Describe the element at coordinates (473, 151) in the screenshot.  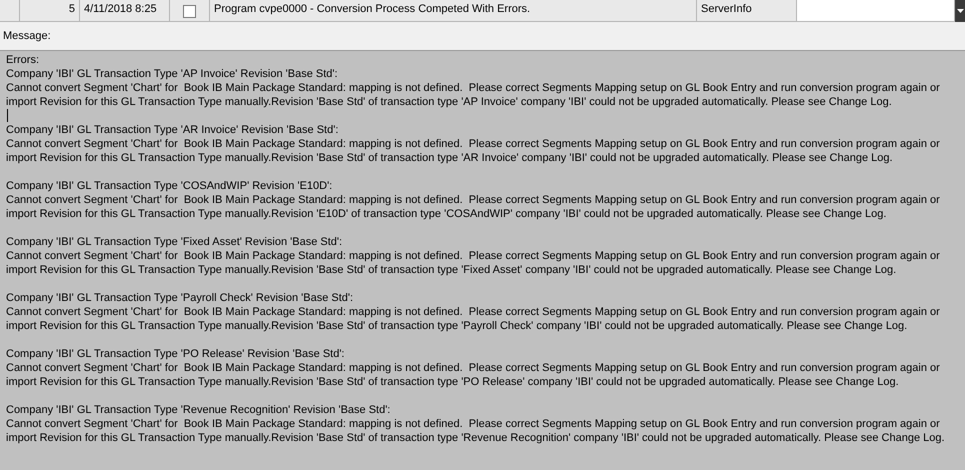
I see `error-message: Cannot convert Segment 'Chart' for Book IB Main Package Standard: mapping is not defined. Please correct Segments Mapping setup on GL Book Entry and run conversion program again or import Revision for this GL Transaction Type manually.Revision 'Base Std' of transaction type 'AR Invoice' company 'IBI' could not be upgraded automatically. Please see Change Log.` at that location.